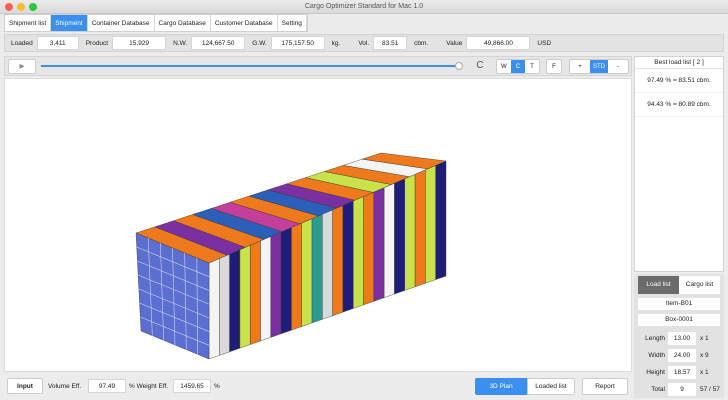 This screenshot has height=400, width=728. Describe the element at coordinates (97, 43) in the screenshot. I see `product-label: Product` at that location.